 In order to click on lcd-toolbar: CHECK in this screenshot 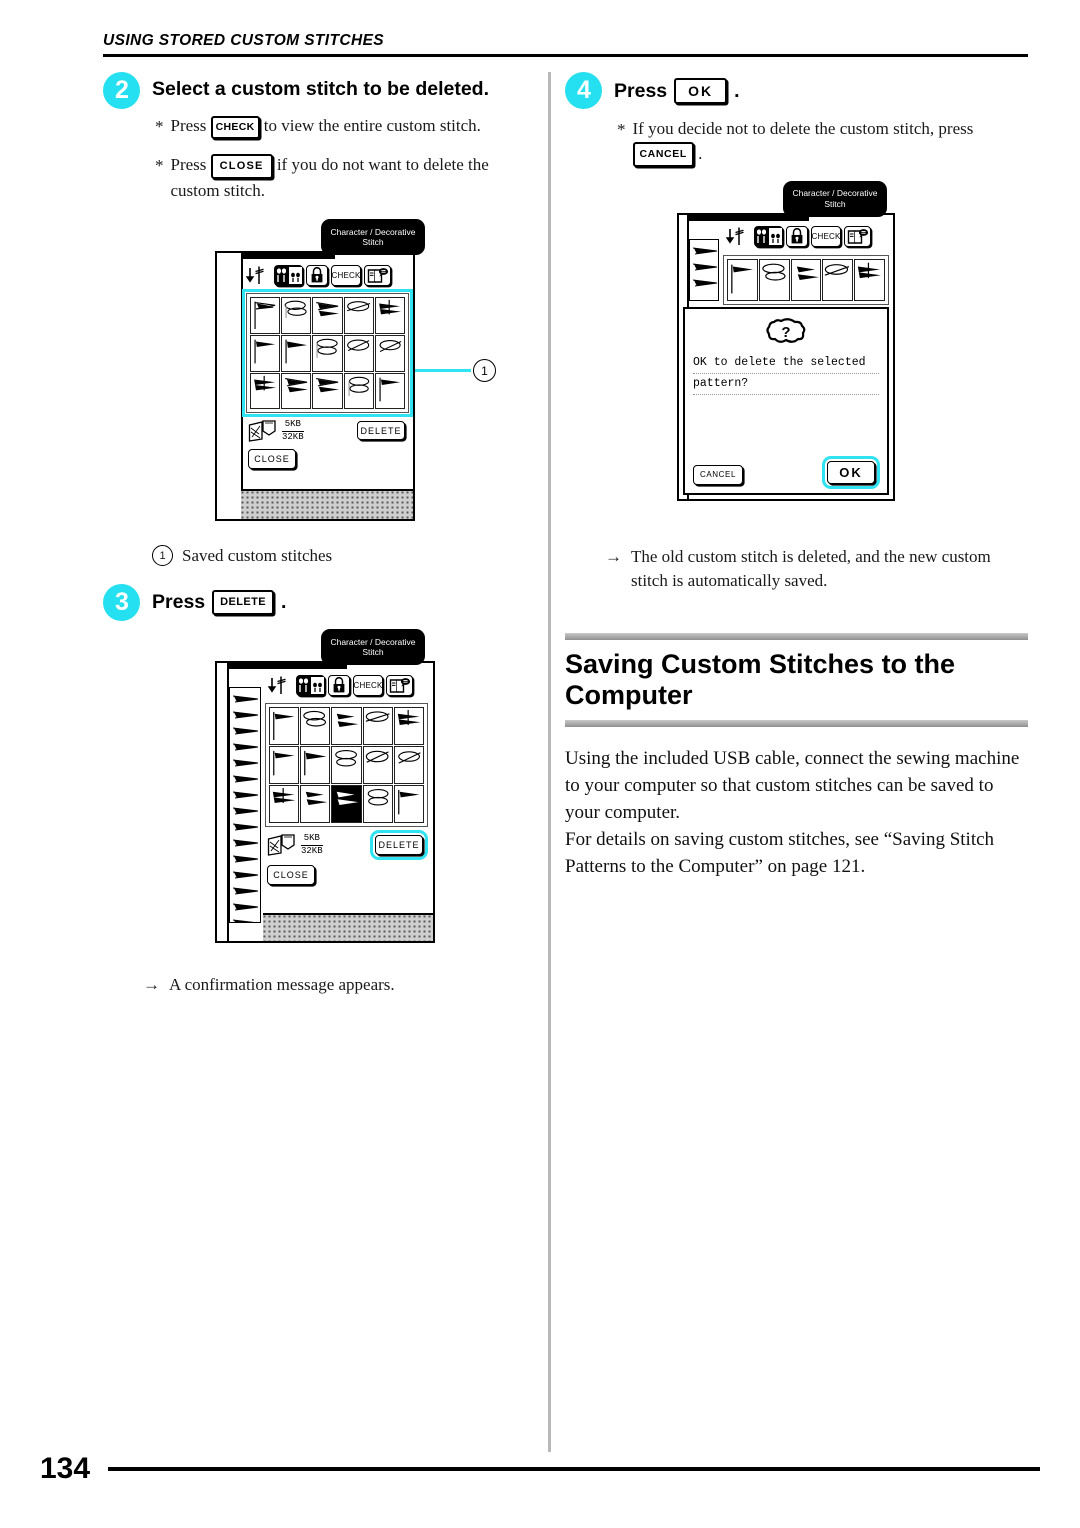, I will do `click(318, 275)`.